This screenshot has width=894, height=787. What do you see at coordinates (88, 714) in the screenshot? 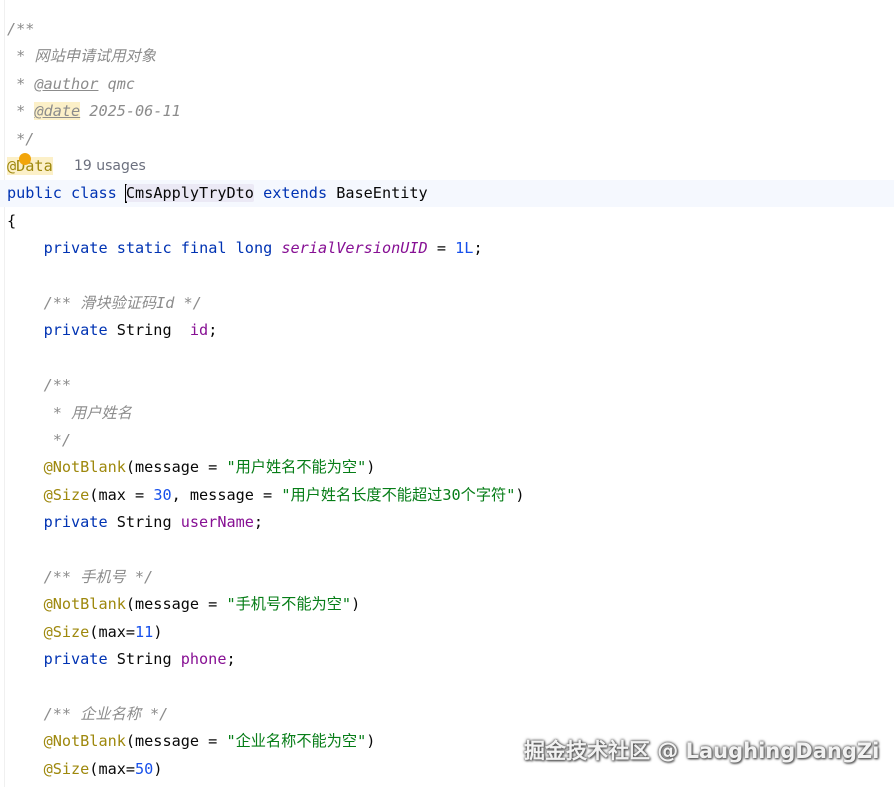
I see `code-token: /** 企业名称 */` at bounding box center [88, 714].